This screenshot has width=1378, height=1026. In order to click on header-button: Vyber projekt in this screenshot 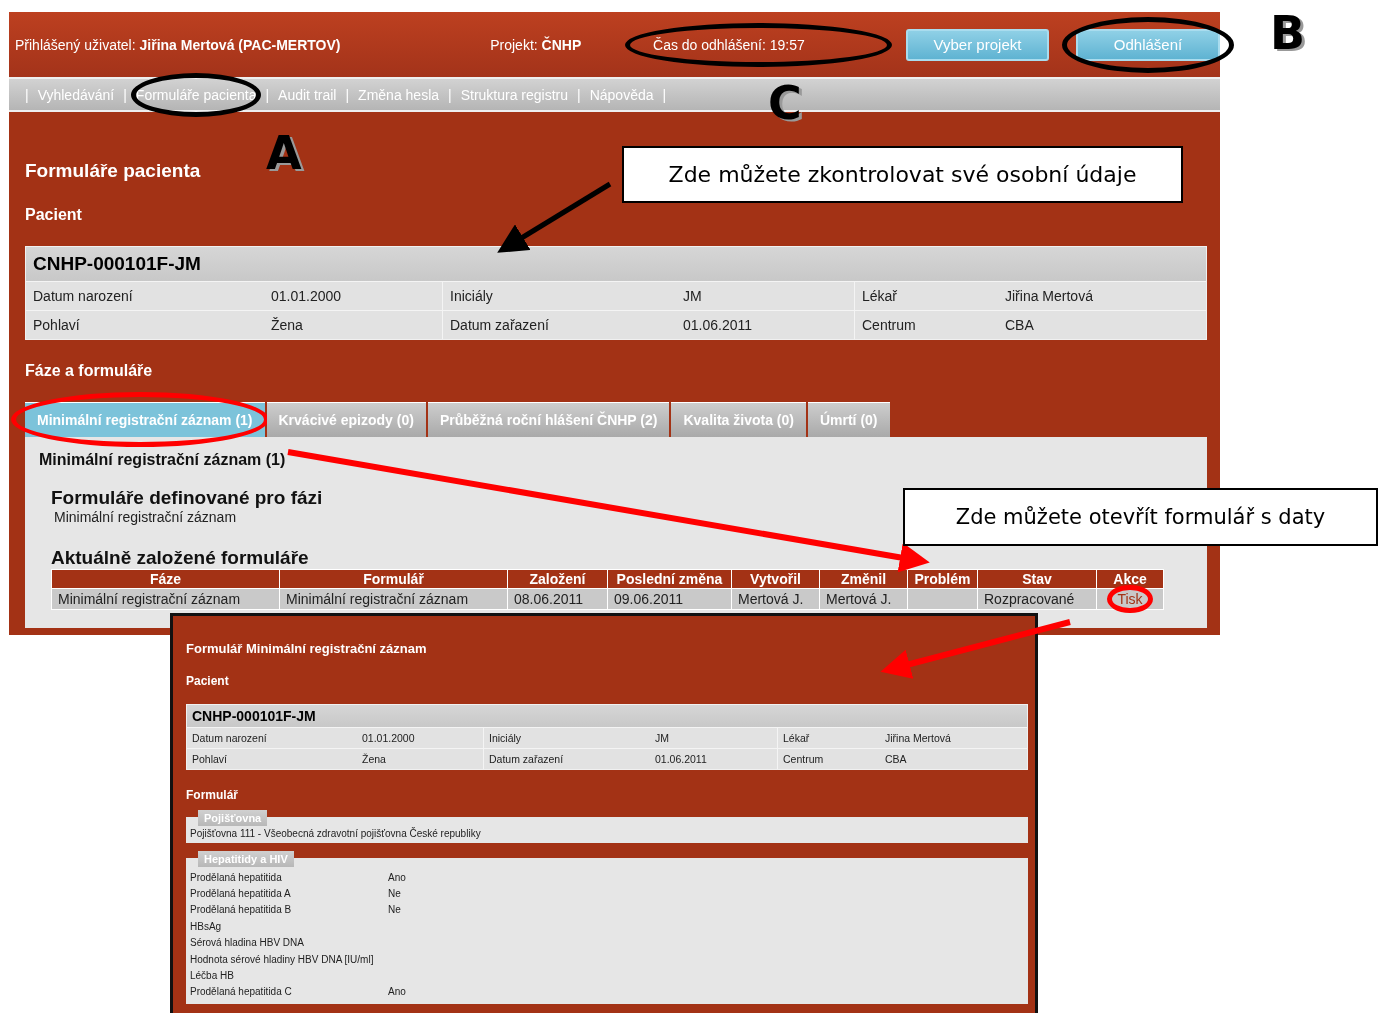, I will do `click(977, 44)`.